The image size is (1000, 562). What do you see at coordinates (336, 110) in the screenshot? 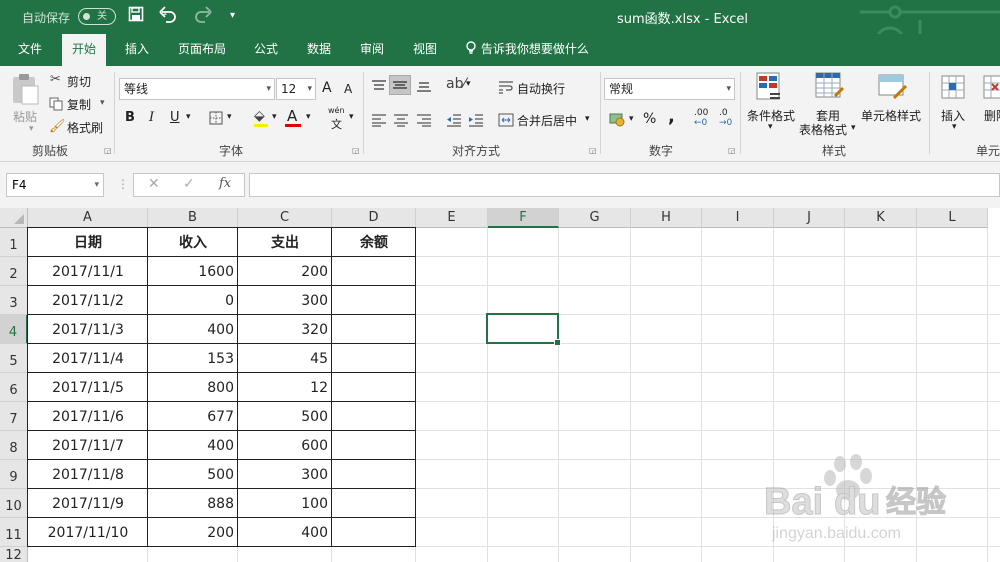
I see `phonetic-icon-top: wén` at bounding box center [336, 110].